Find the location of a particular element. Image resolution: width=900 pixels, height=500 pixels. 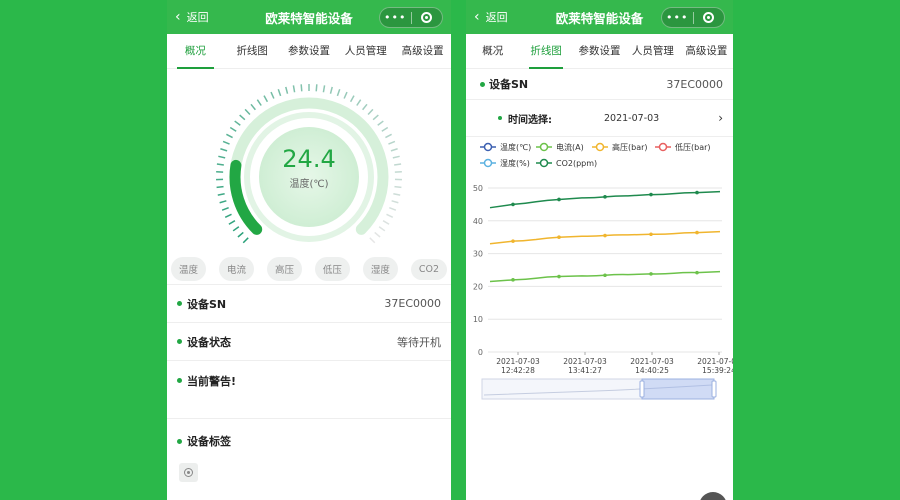

chip-high-pressure: 高压 is located at coordinates (284, 269).